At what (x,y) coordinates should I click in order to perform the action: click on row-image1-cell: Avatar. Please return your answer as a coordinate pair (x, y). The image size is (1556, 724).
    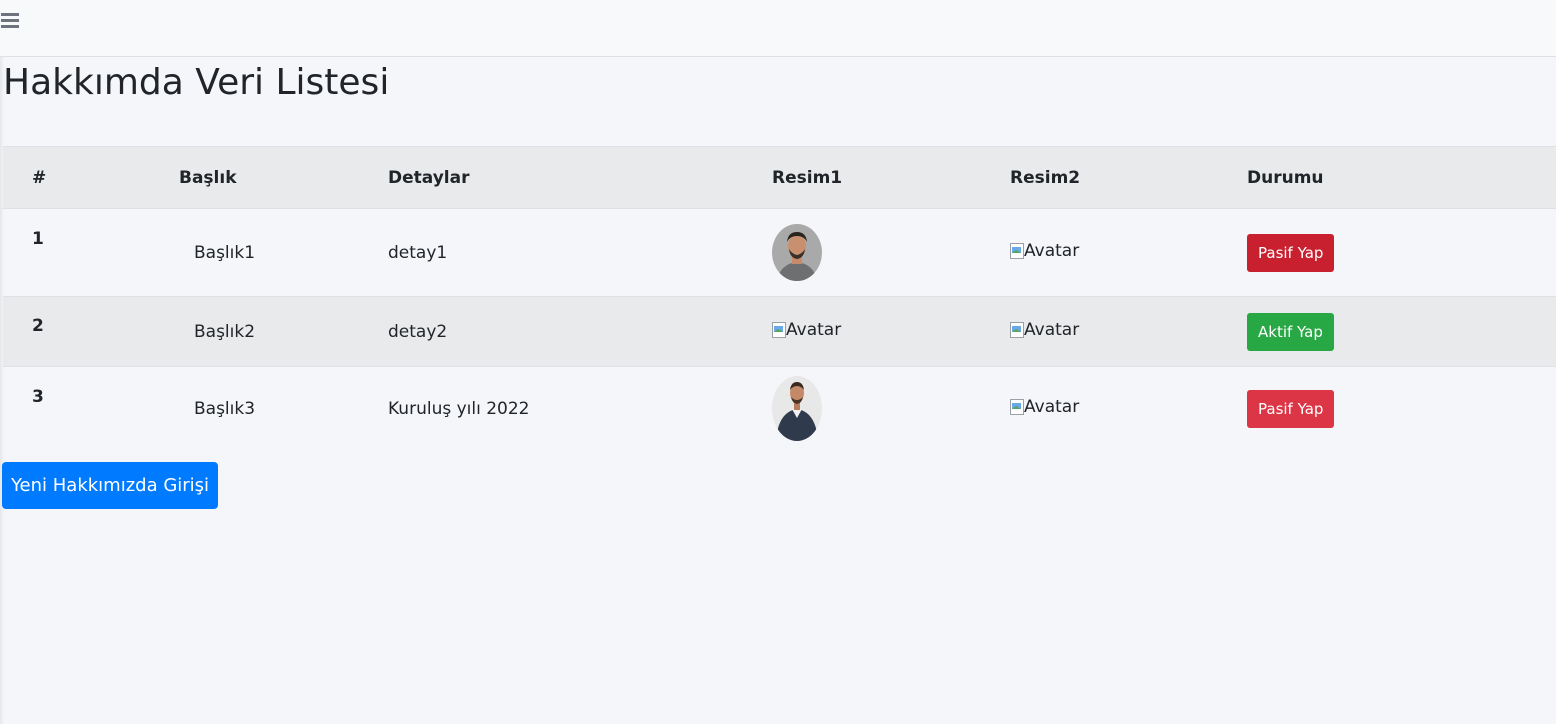
    Looking at the image, I should click on (891, 332).